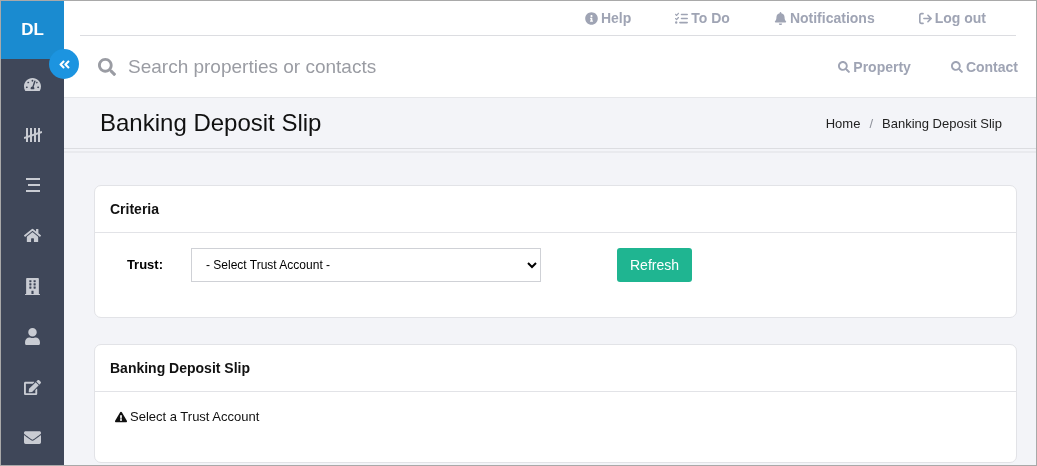 The height and width of the screenshot is (466, 1037). What do you see at coordinates (211, 123) in the screenshot?
I see `page-title: Banking Deposit Slip` at bounding box center [211, 123].